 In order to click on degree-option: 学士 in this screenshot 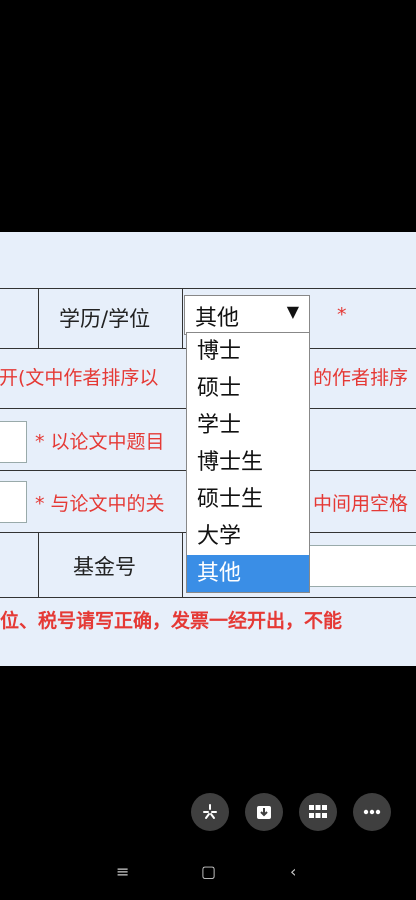, I will do `click(248, 425)`.